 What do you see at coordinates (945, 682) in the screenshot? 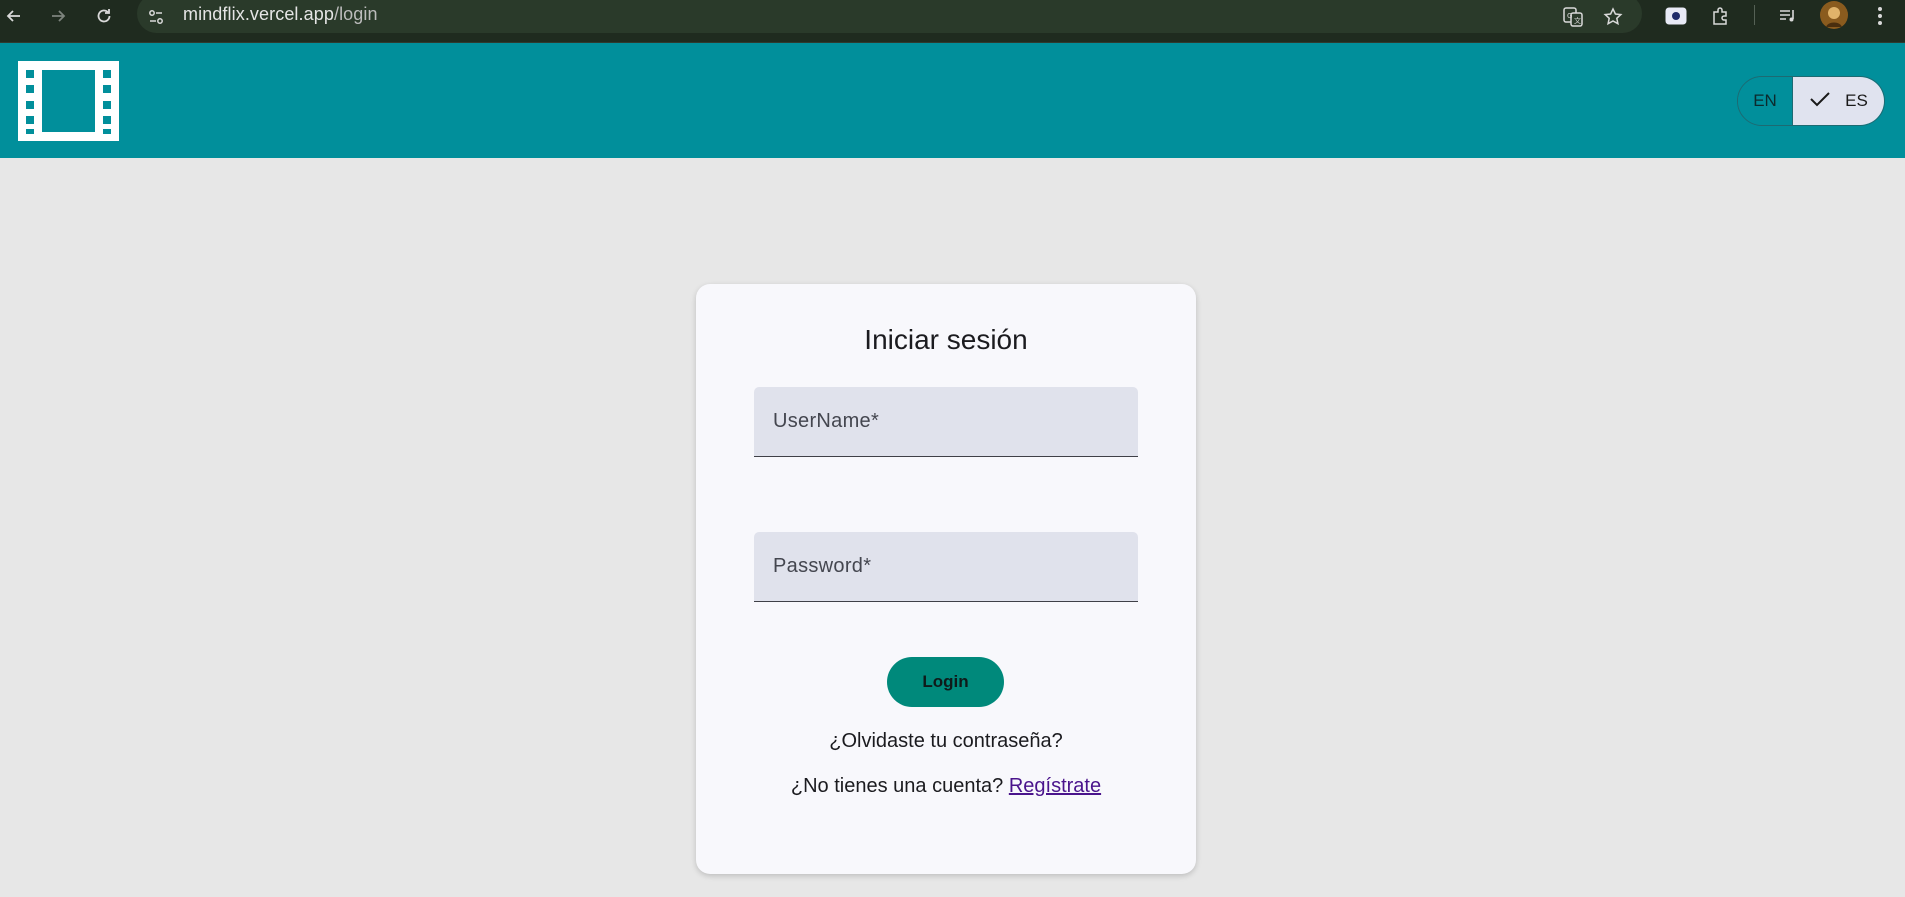
I see `login-button: Login` at bounding box center [945, 682].